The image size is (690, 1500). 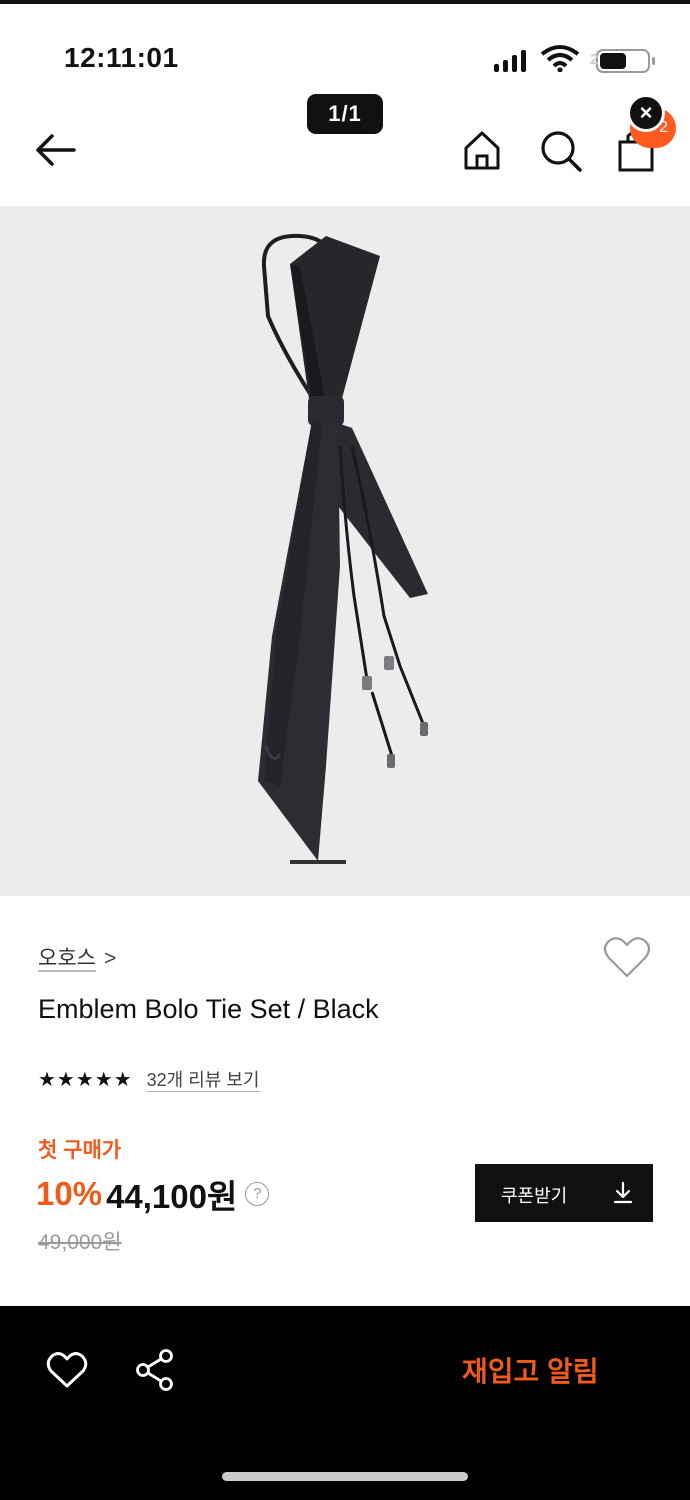 I want to click on close-icon: ×, so click(x=646, y=113).